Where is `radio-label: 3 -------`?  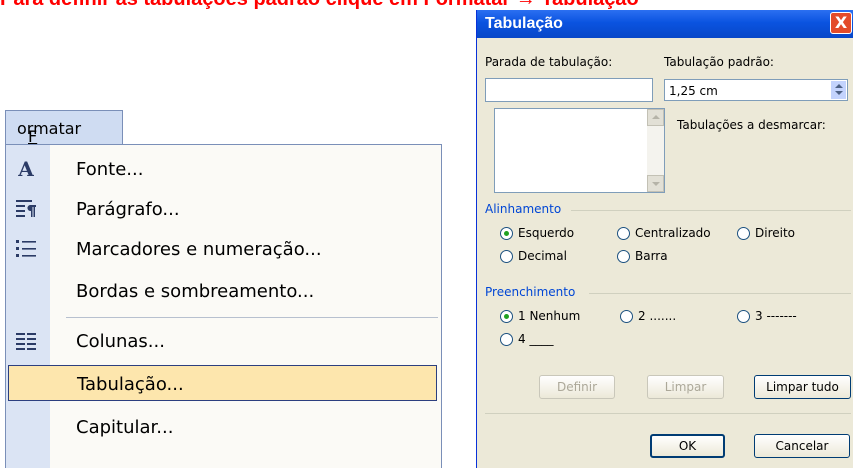 radio-label: 3 ------- is located at coordinates (776, 316).